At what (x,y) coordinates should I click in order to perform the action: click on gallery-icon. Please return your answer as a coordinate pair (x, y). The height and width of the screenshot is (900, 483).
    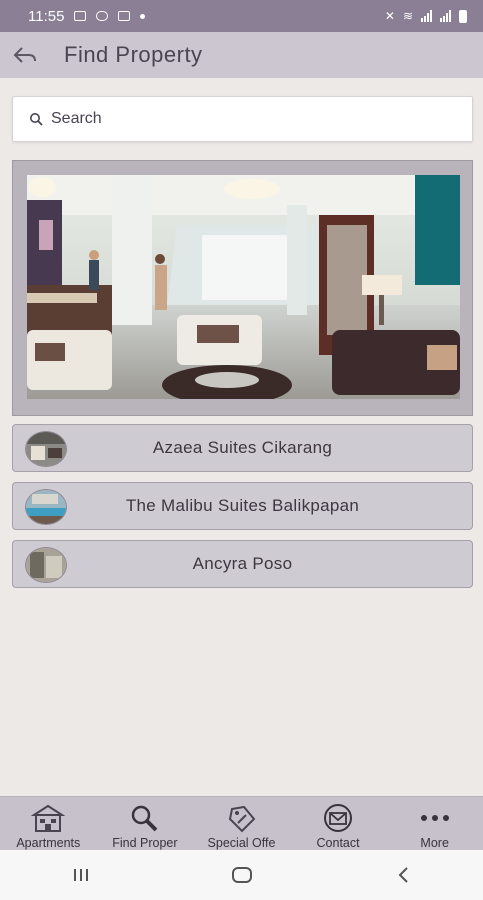
    Looking at the image, I should click on (80, 16).